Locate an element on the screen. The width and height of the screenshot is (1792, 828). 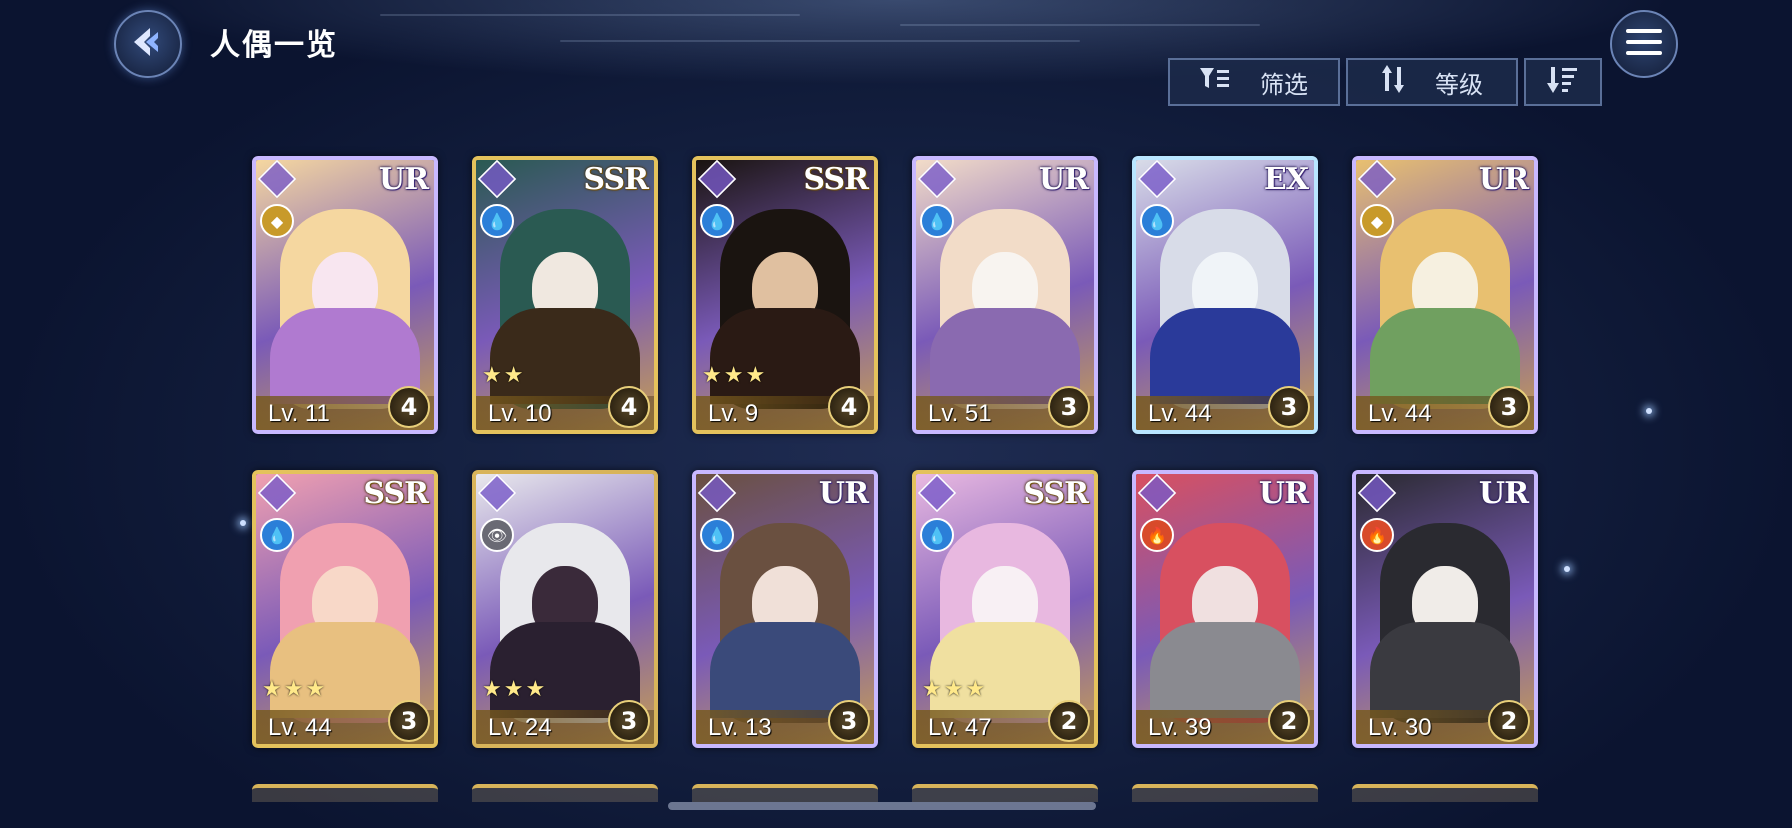
level-label: Lv. 11 is located at coordinates (299, 413).